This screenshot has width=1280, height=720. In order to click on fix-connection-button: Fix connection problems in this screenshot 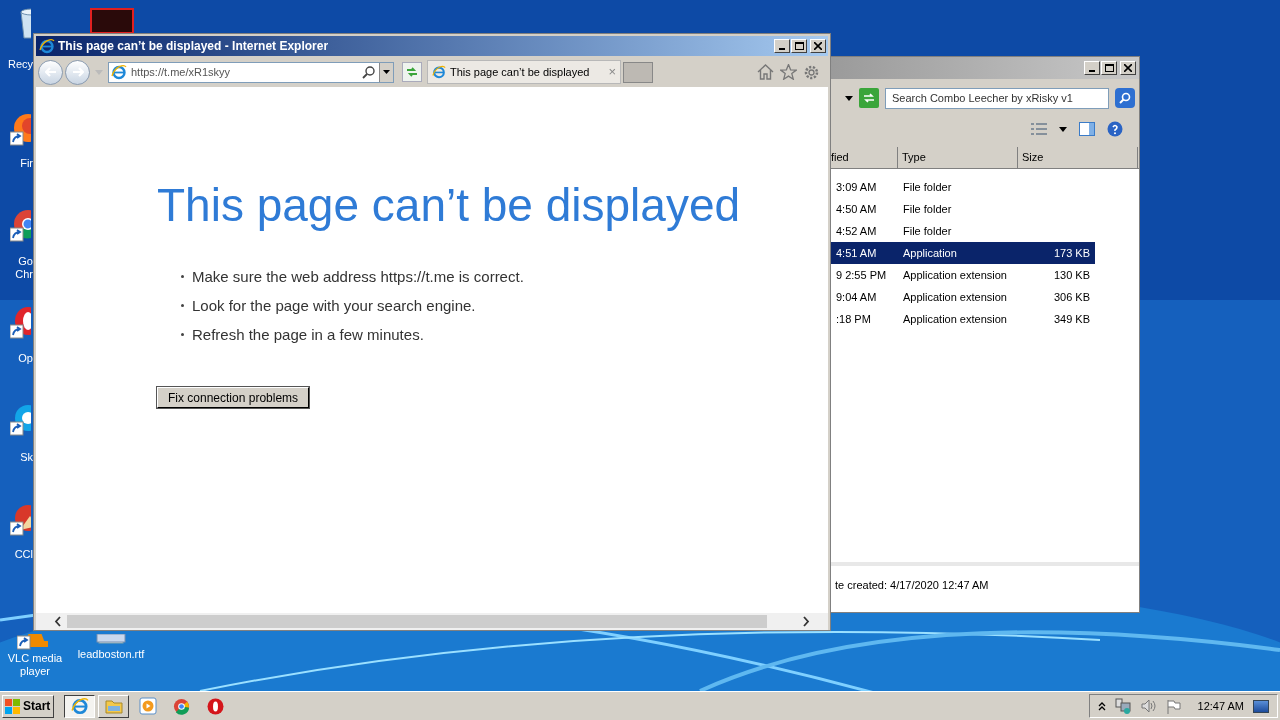, I will do `click(233, 397)`.